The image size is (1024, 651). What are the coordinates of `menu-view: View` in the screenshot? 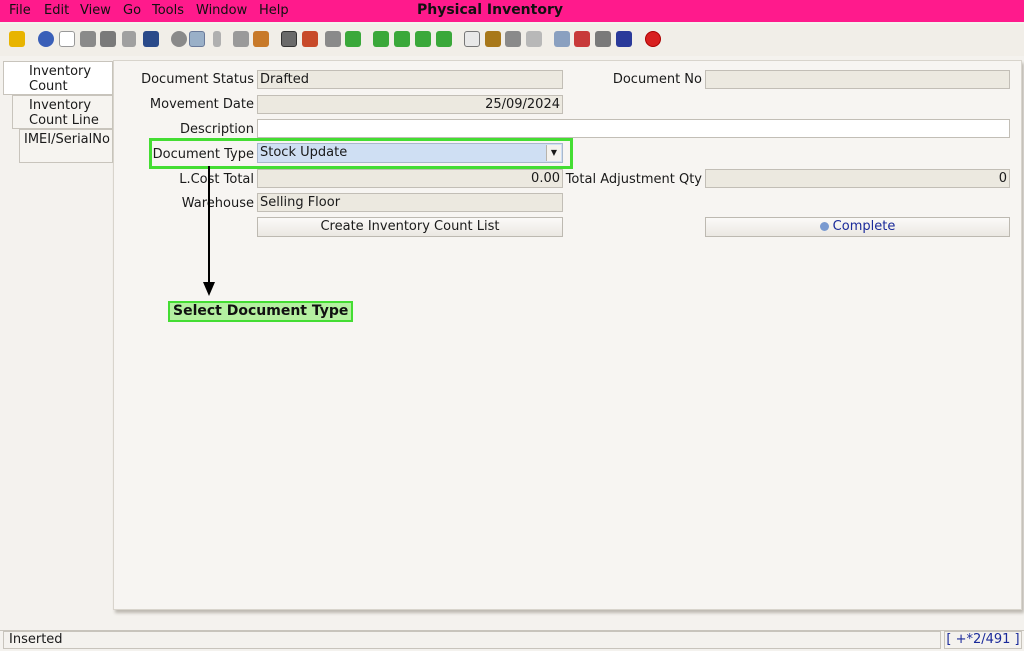 It's located at (95, 10).